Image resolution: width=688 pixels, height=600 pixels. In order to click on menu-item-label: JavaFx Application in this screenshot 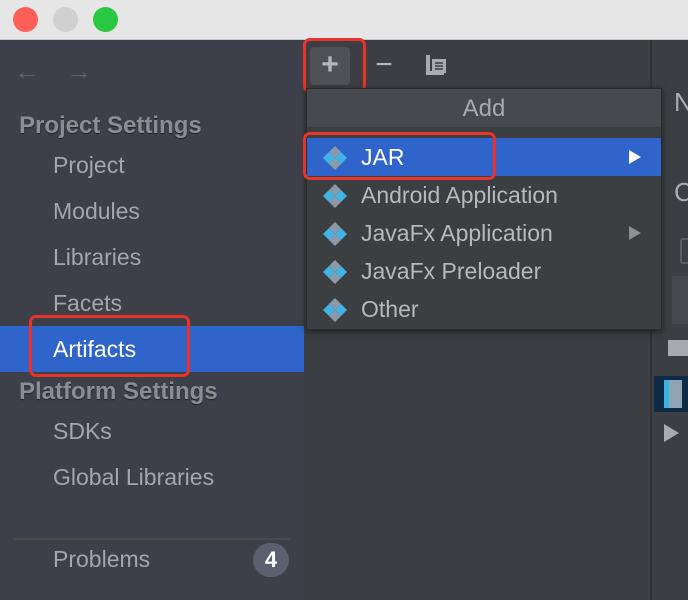, I will do `click(457, 233)`.